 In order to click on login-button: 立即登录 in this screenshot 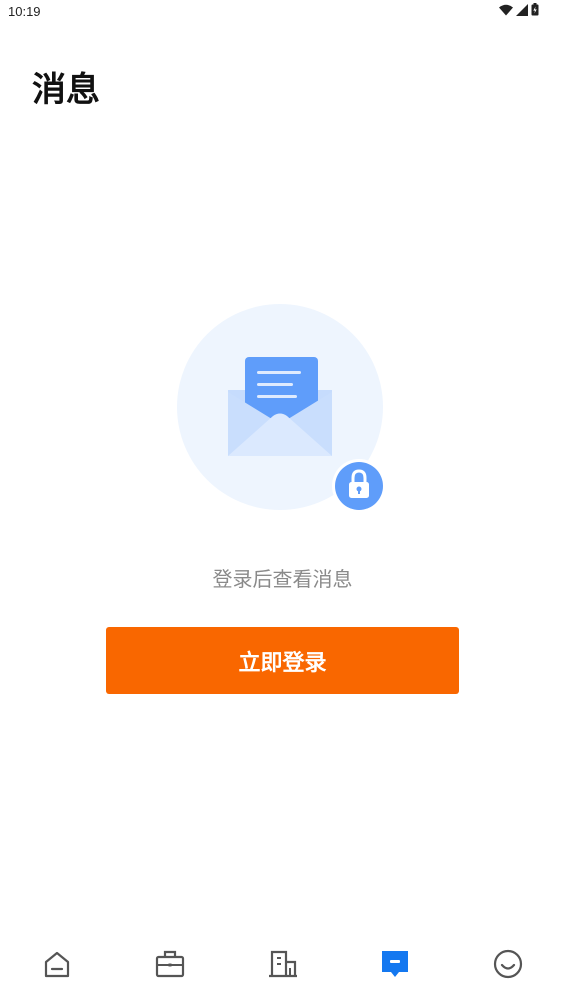, I will do `click(282, 660)`.